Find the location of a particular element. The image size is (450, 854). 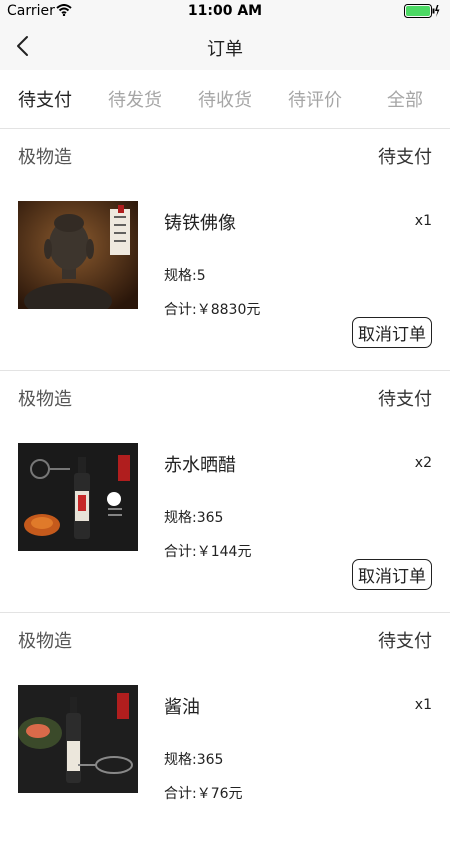

product-image-buddha is located at coordinates (78, 255).